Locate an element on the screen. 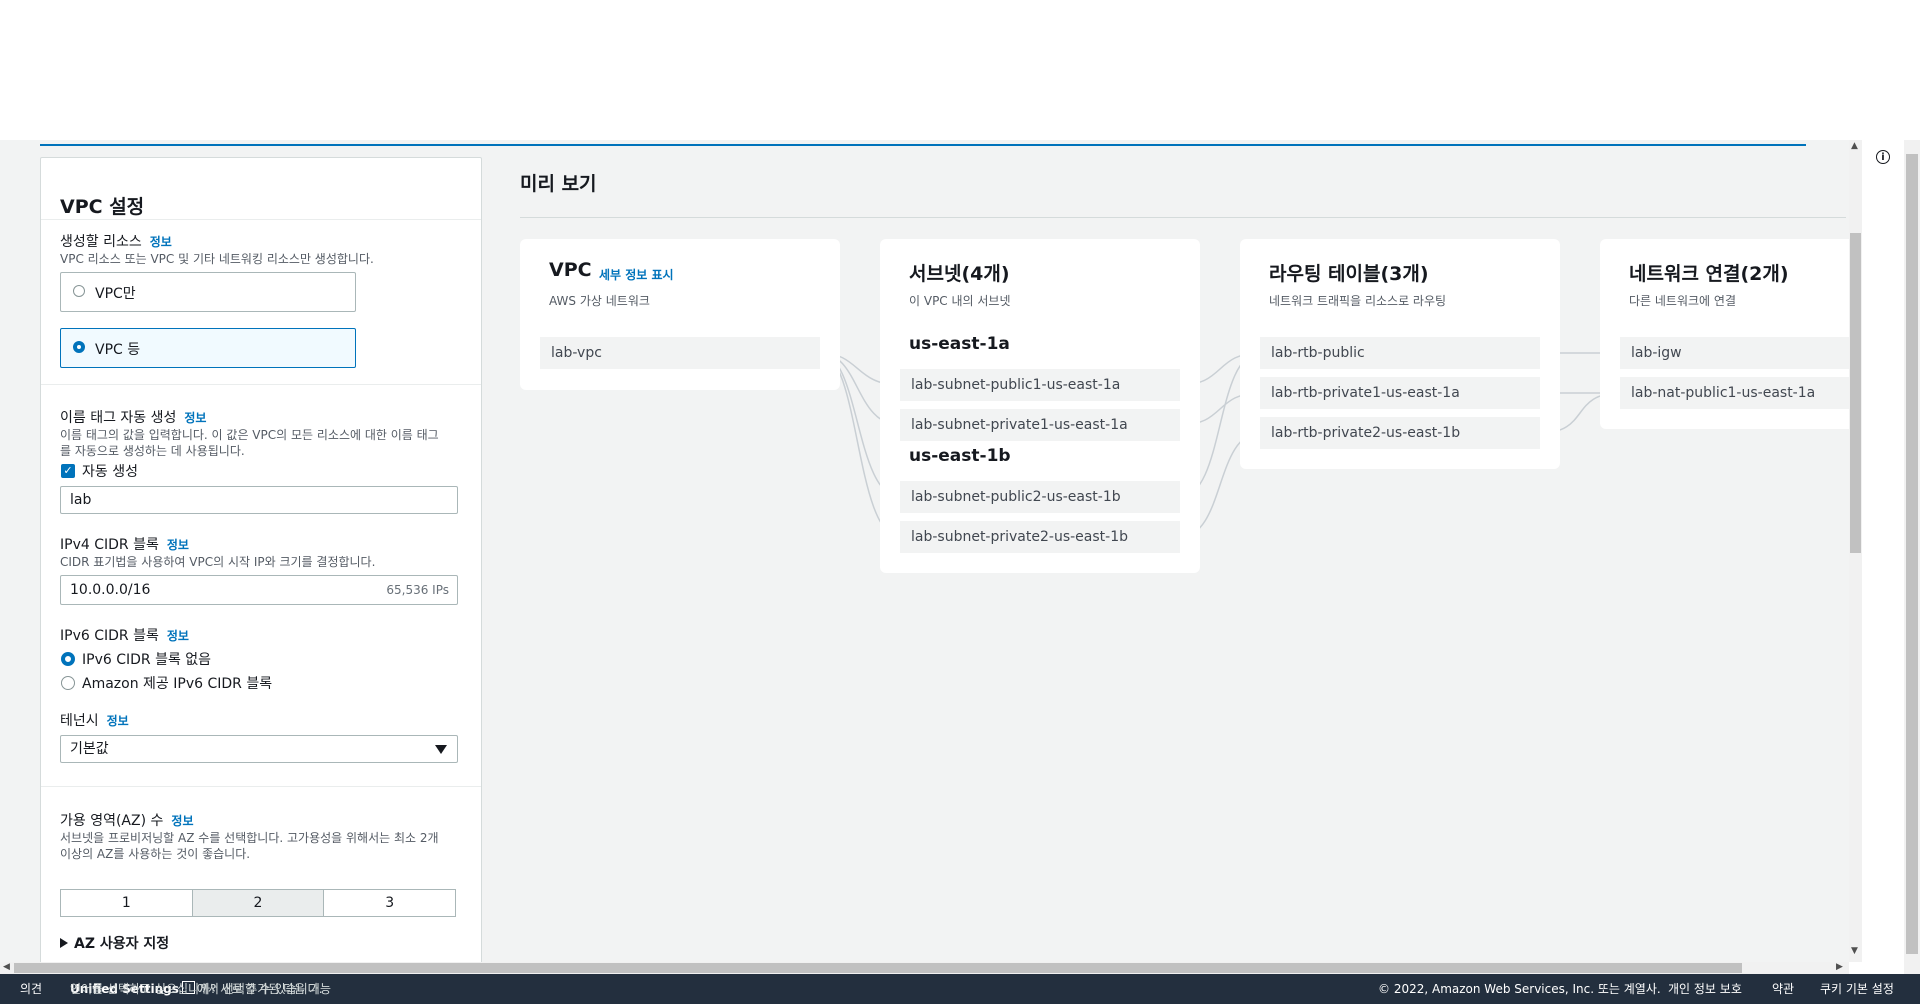 The image size is (1920, 1004). footer-cookie-preferences-link: 쿠키 기본 설정 is located at coordinates (1857, 989).